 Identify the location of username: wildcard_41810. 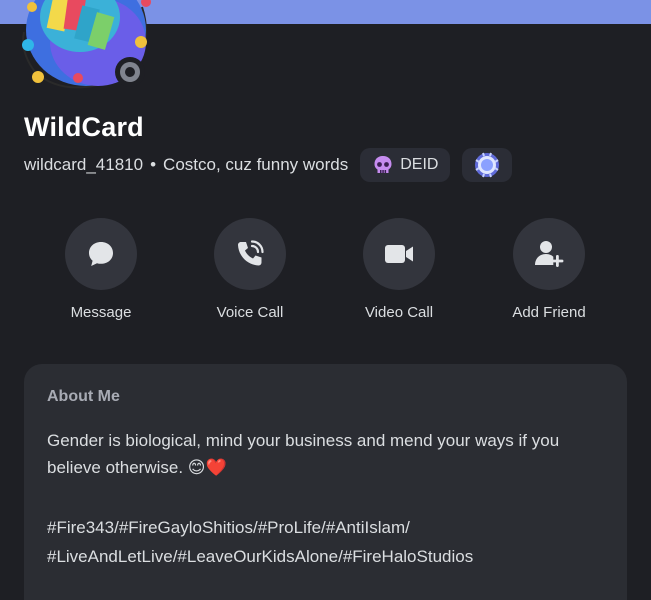
(84, 164).